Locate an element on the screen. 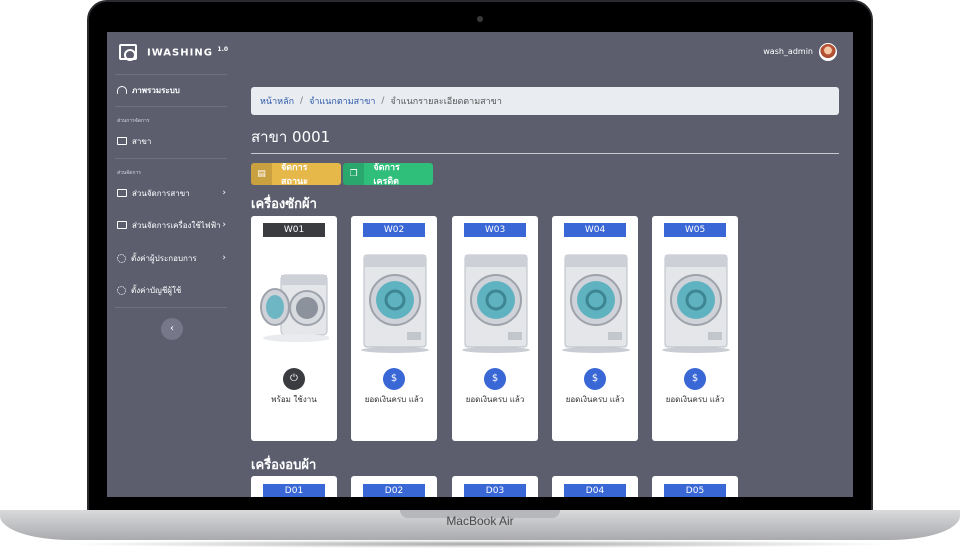 The image size is (960, 551). sidebar-item-label: ส่วนจัดการสาขา is located at coordinates (161, 193).